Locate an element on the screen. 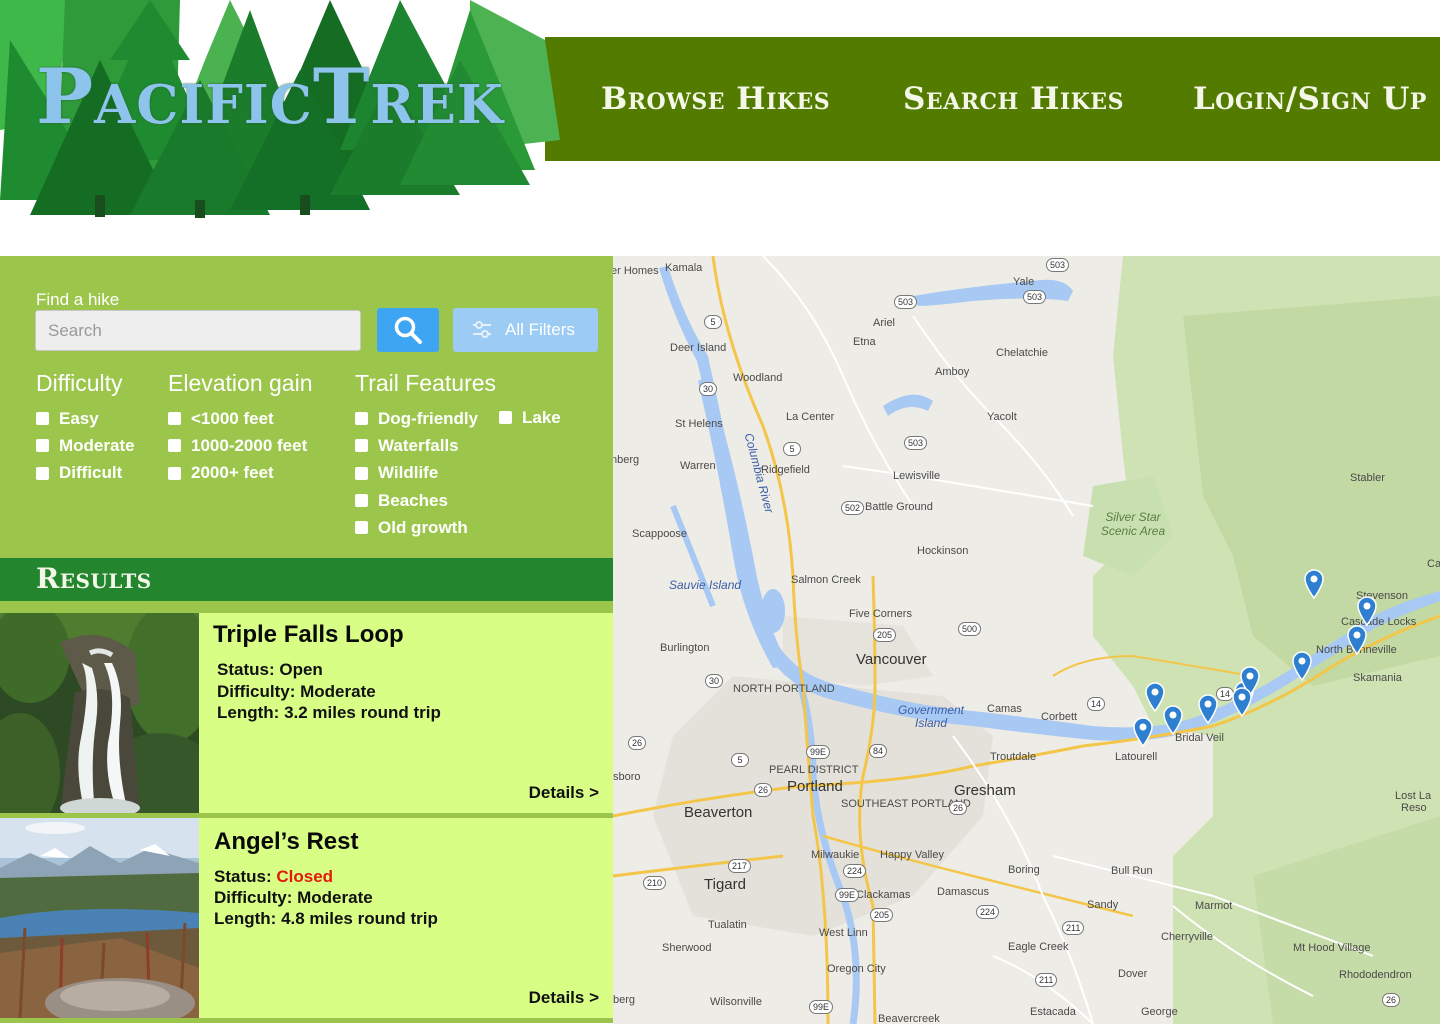 This screenshot has height=1024, width=1440. map-town-label: PEARL DISTRICT is located at coordinates (814, 770).